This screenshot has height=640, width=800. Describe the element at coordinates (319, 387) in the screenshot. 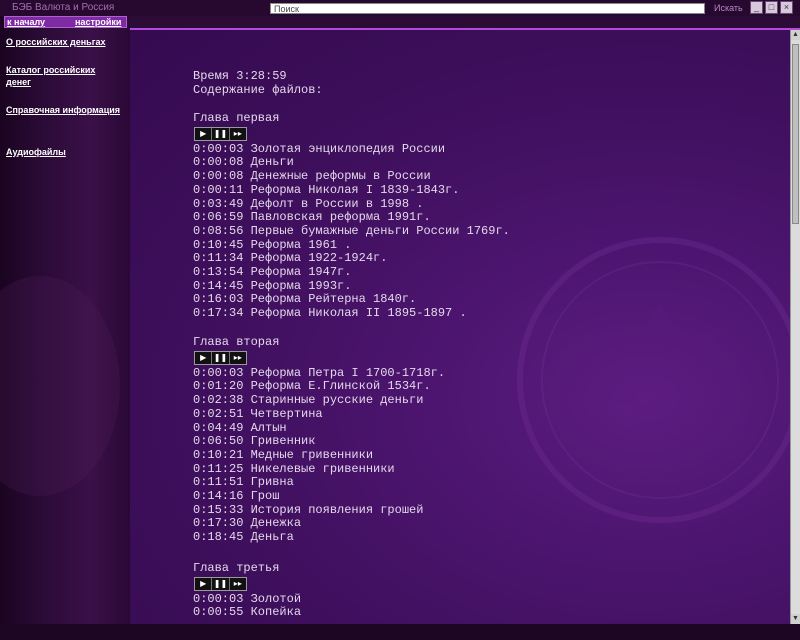

I see `track-item: 0:01:20 Реформа Е.Глинской 1534г.` at that location.